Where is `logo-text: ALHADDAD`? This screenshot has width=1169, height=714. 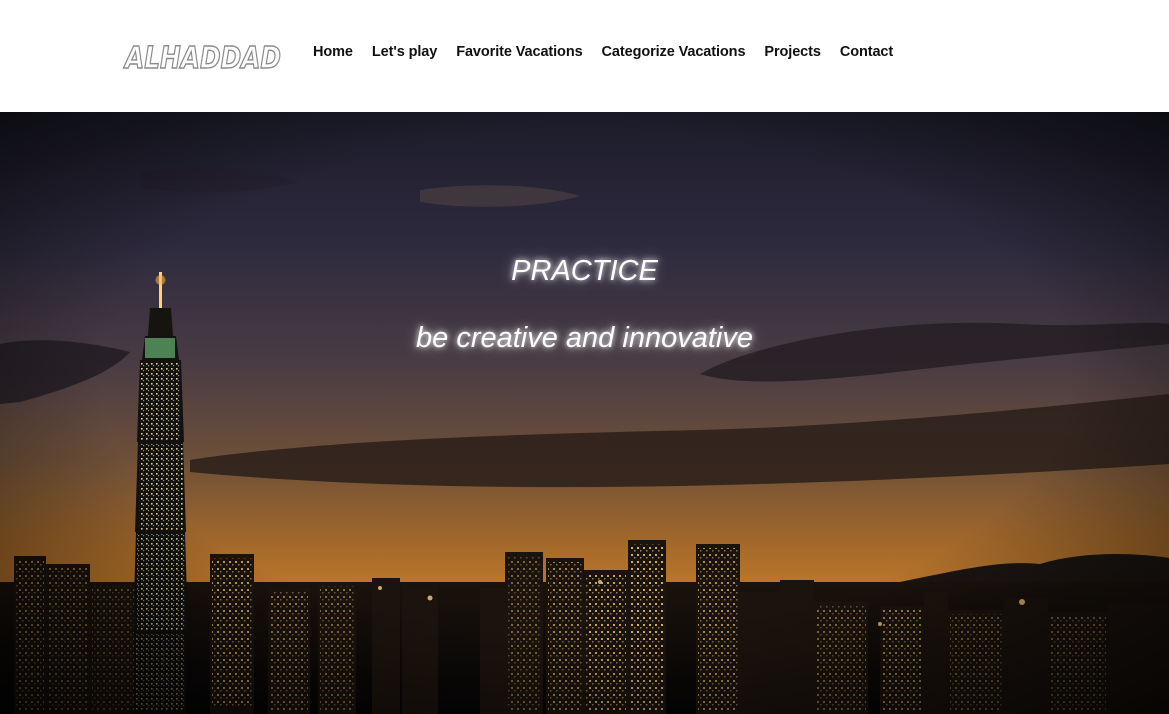 logo-text: ALHADDAD is located at coordinates (202, 58).